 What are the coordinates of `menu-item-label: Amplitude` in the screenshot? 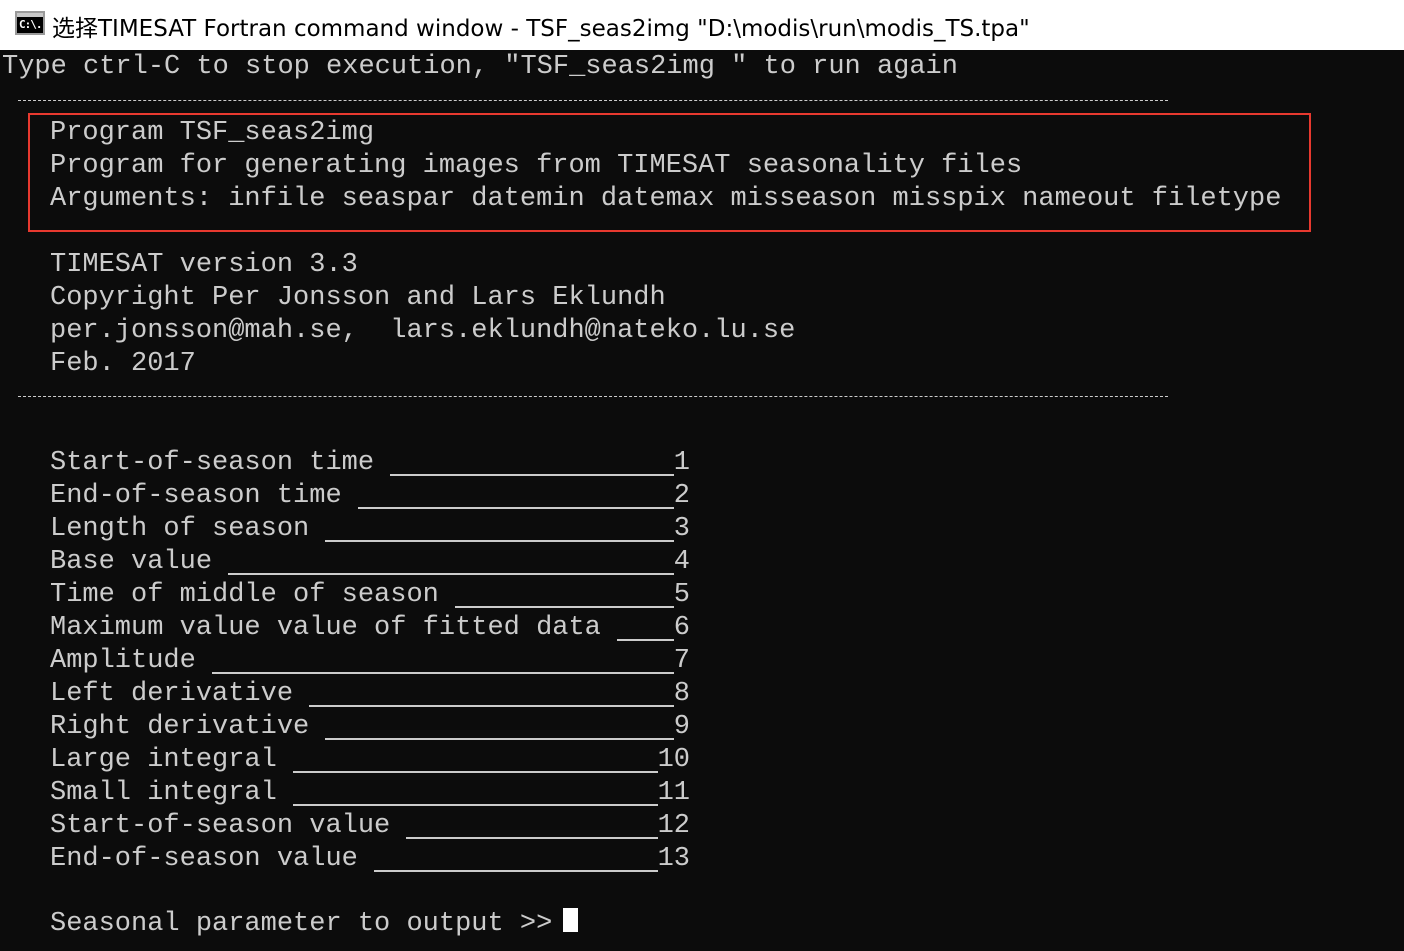 It's located at (123, 661).